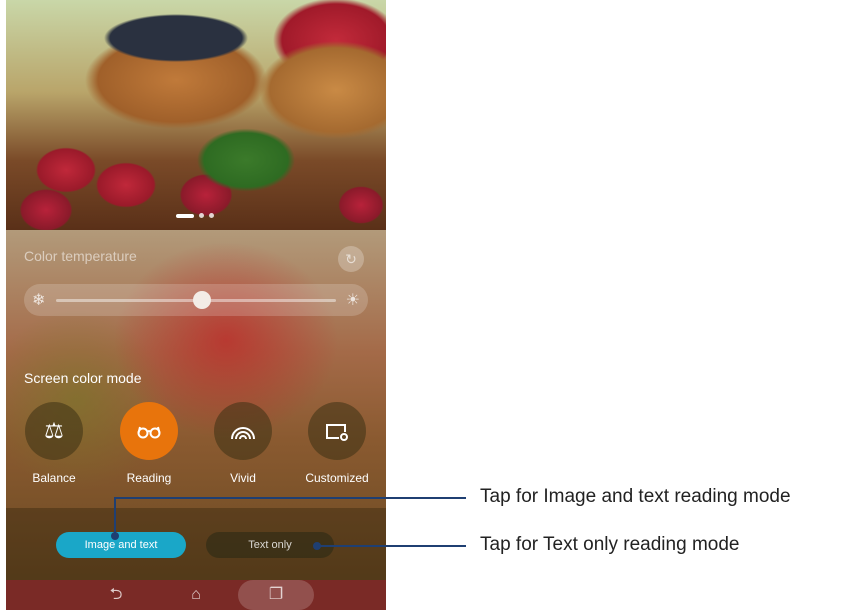  Describe the element at coordinates (196, 544) in the screenshot. I see `reading-mode-options: Image and text Text only` at that location.